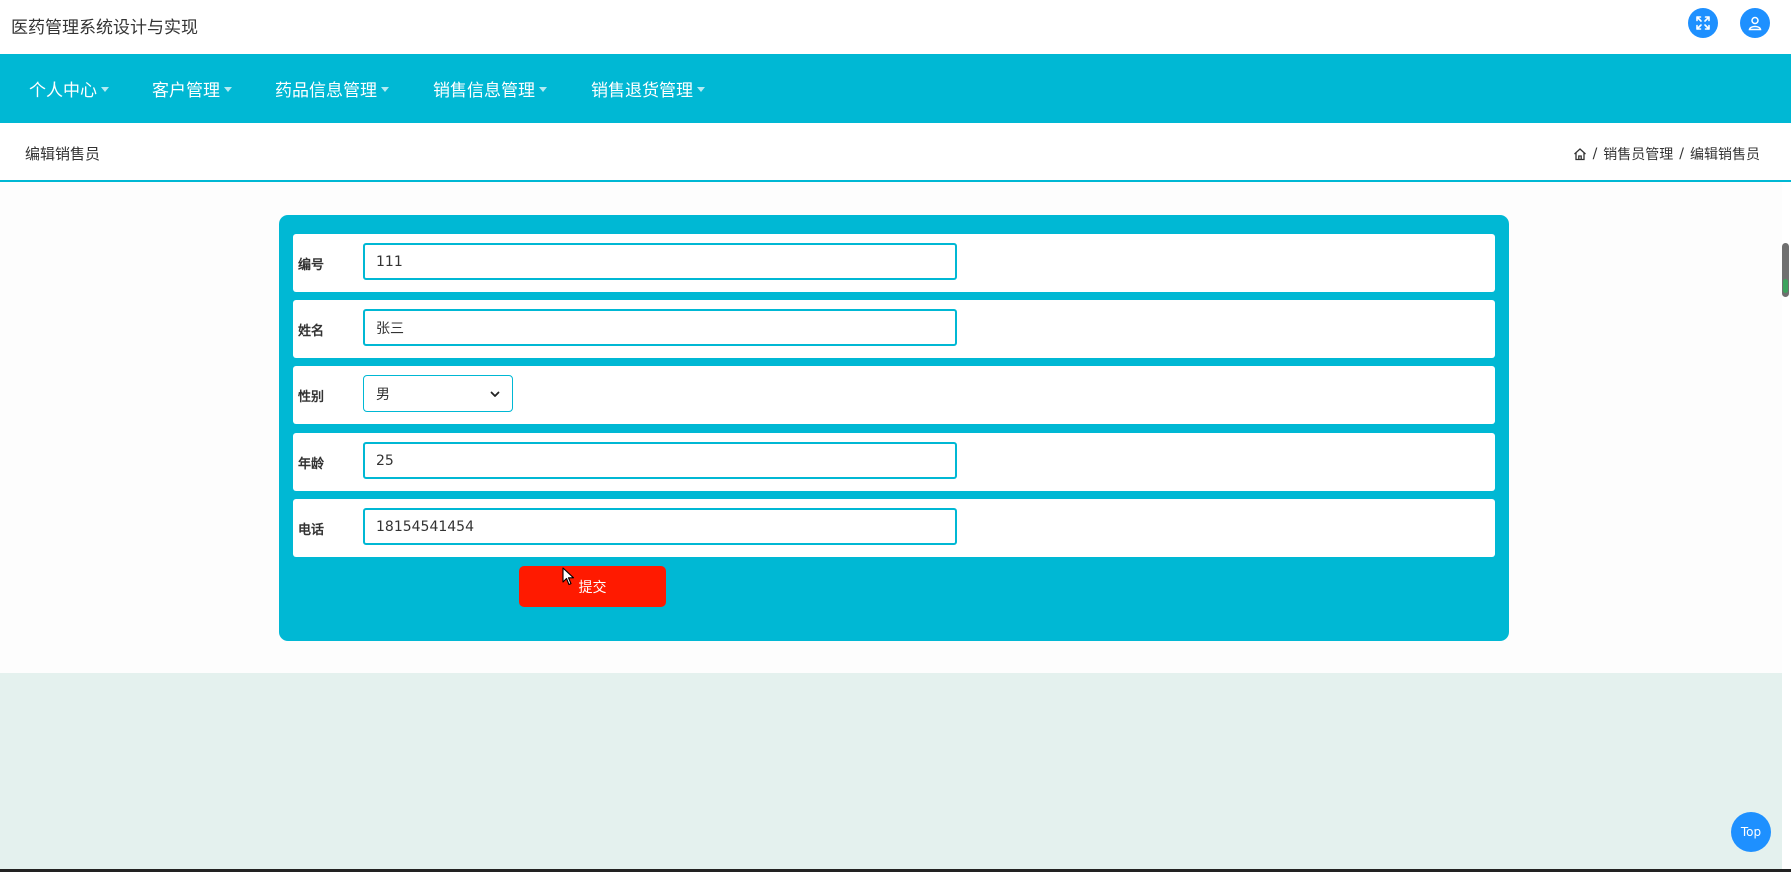 The image size is (1791, 872). What do you see at coordinates (438, 393) in the screenshot?
I see `gender-select: 男` at bounding box center [438, 393].